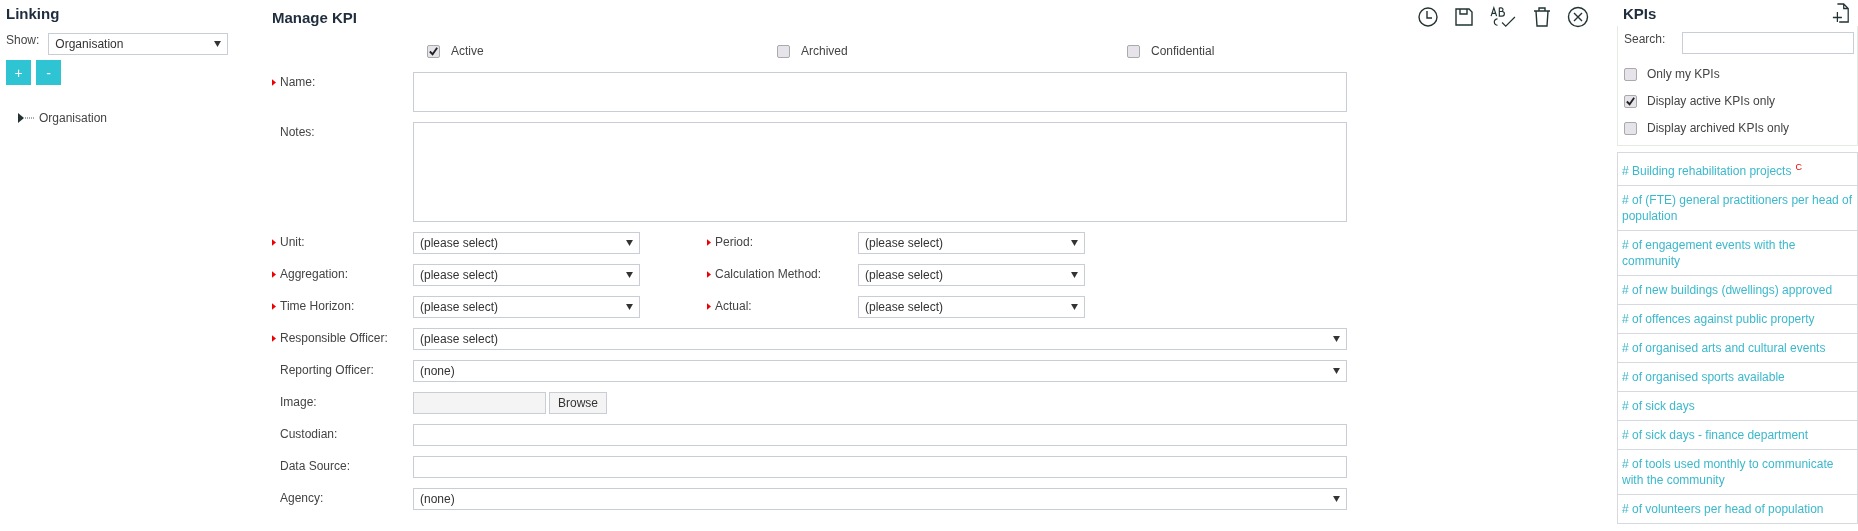 The height and width of the screenshot is (531, 1858). Describe the element at coordinates (298, 402) in the screenshot. I see `field-label: Image:` at that location.